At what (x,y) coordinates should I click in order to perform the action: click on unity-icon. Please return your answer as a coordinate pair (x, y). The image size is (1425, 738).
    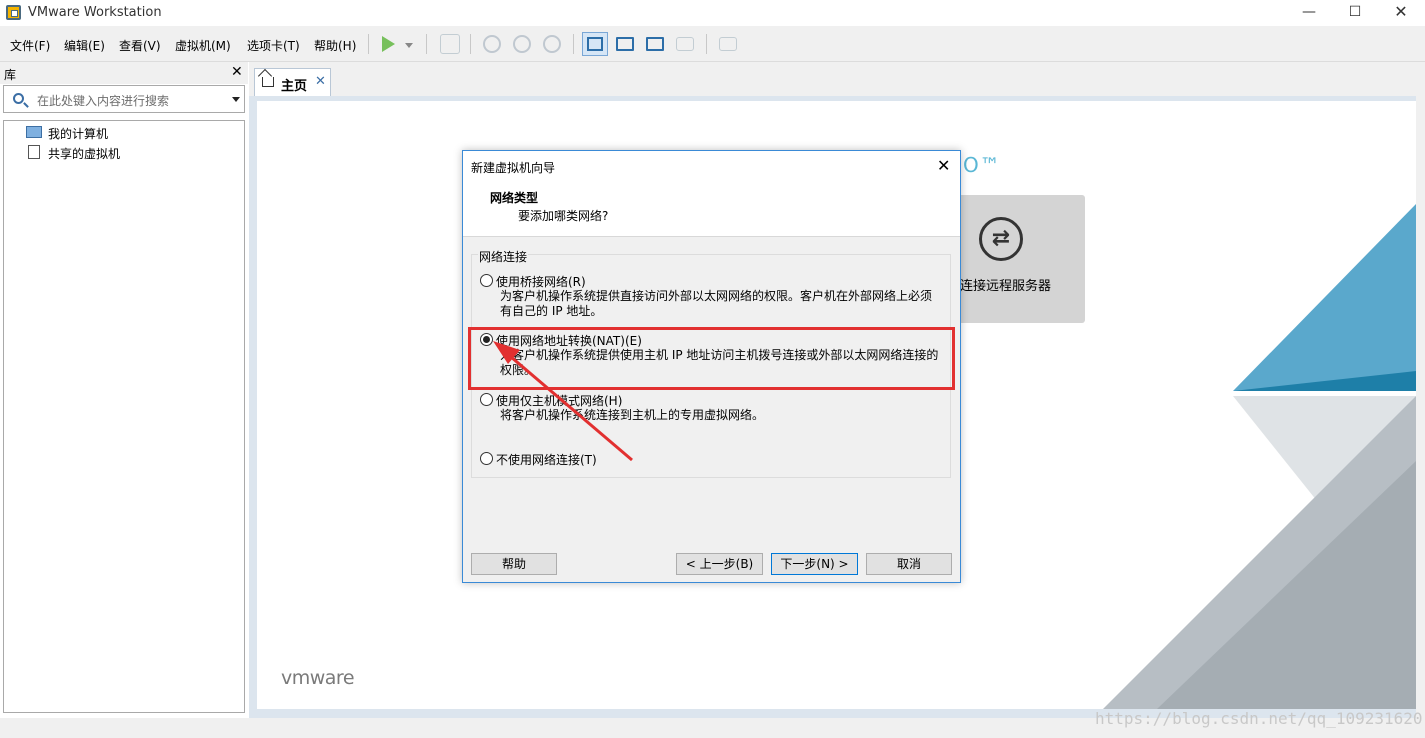
    Looking at the image, I should click on (685, 44).